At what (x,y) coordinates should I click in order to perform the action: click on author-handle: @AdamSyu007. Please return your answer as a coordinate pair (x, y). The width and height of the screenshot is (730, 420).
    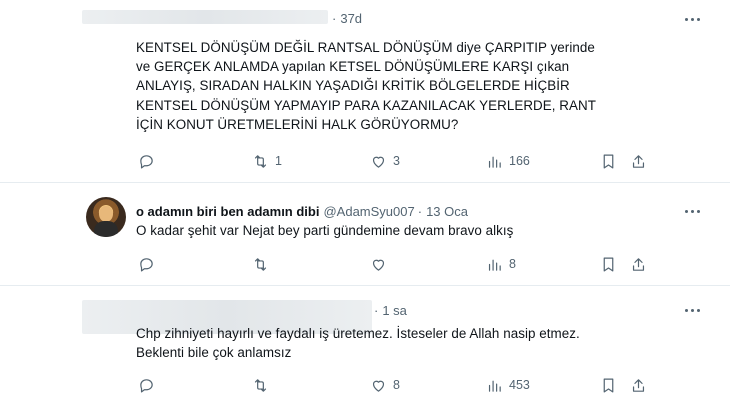
    Looking at the image, I should click on (368, 211).